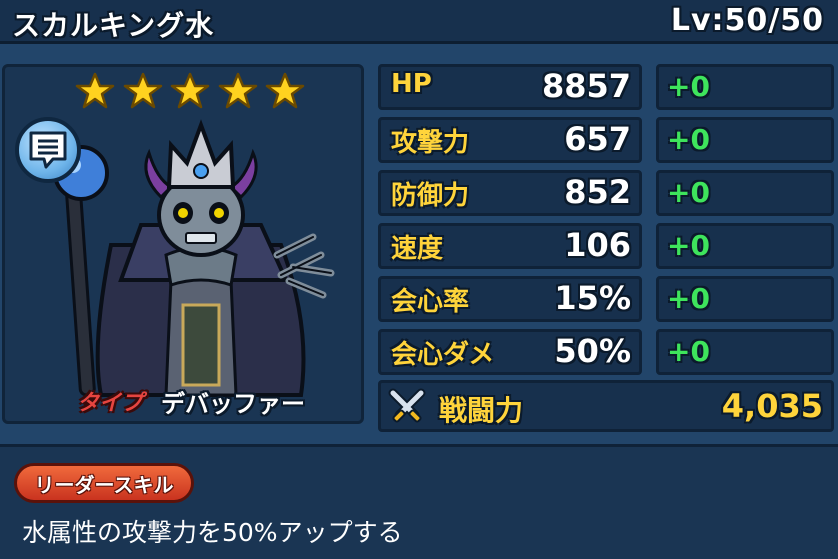 The width and height of the screenshot is (838, 559). Describe the element at coordinates (510, 299) in the screenshot. I see `stat-row-crit-rate: 会心率 15%` at that location.